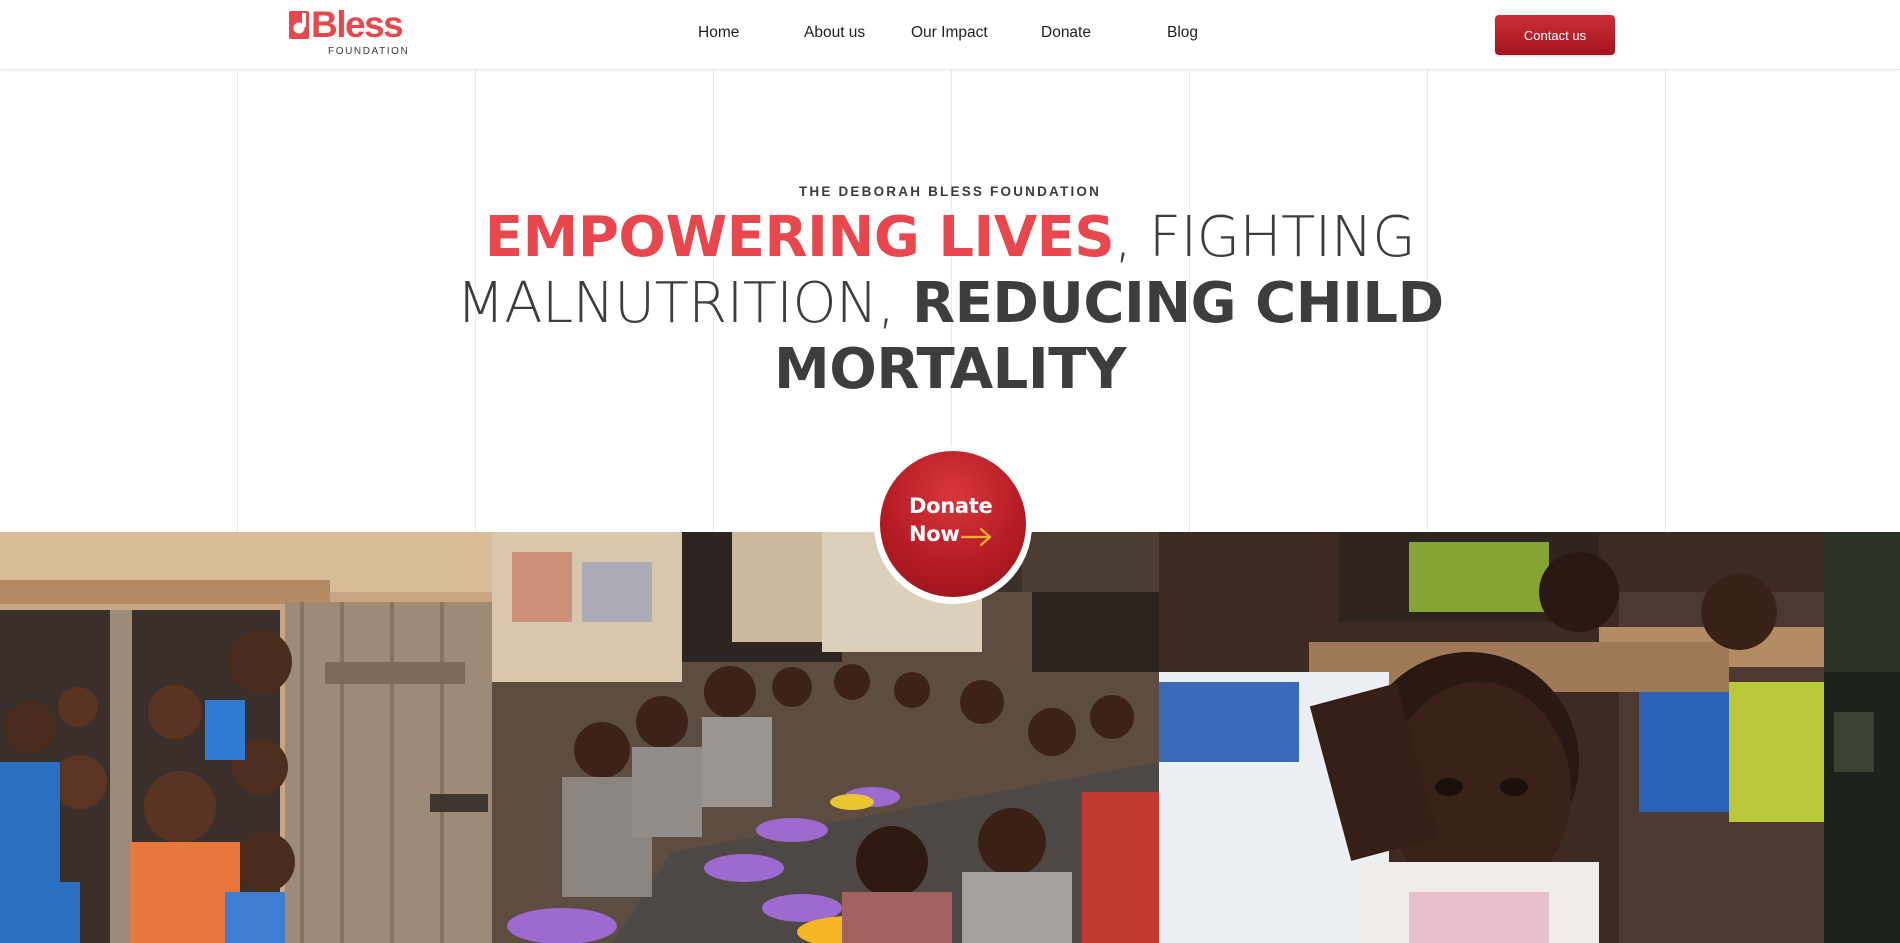  What do you see at coordinates (369, 51) in the screenshot?
I see `brand-subtitle: FOUNDATION` at bounding box center [369, 51].